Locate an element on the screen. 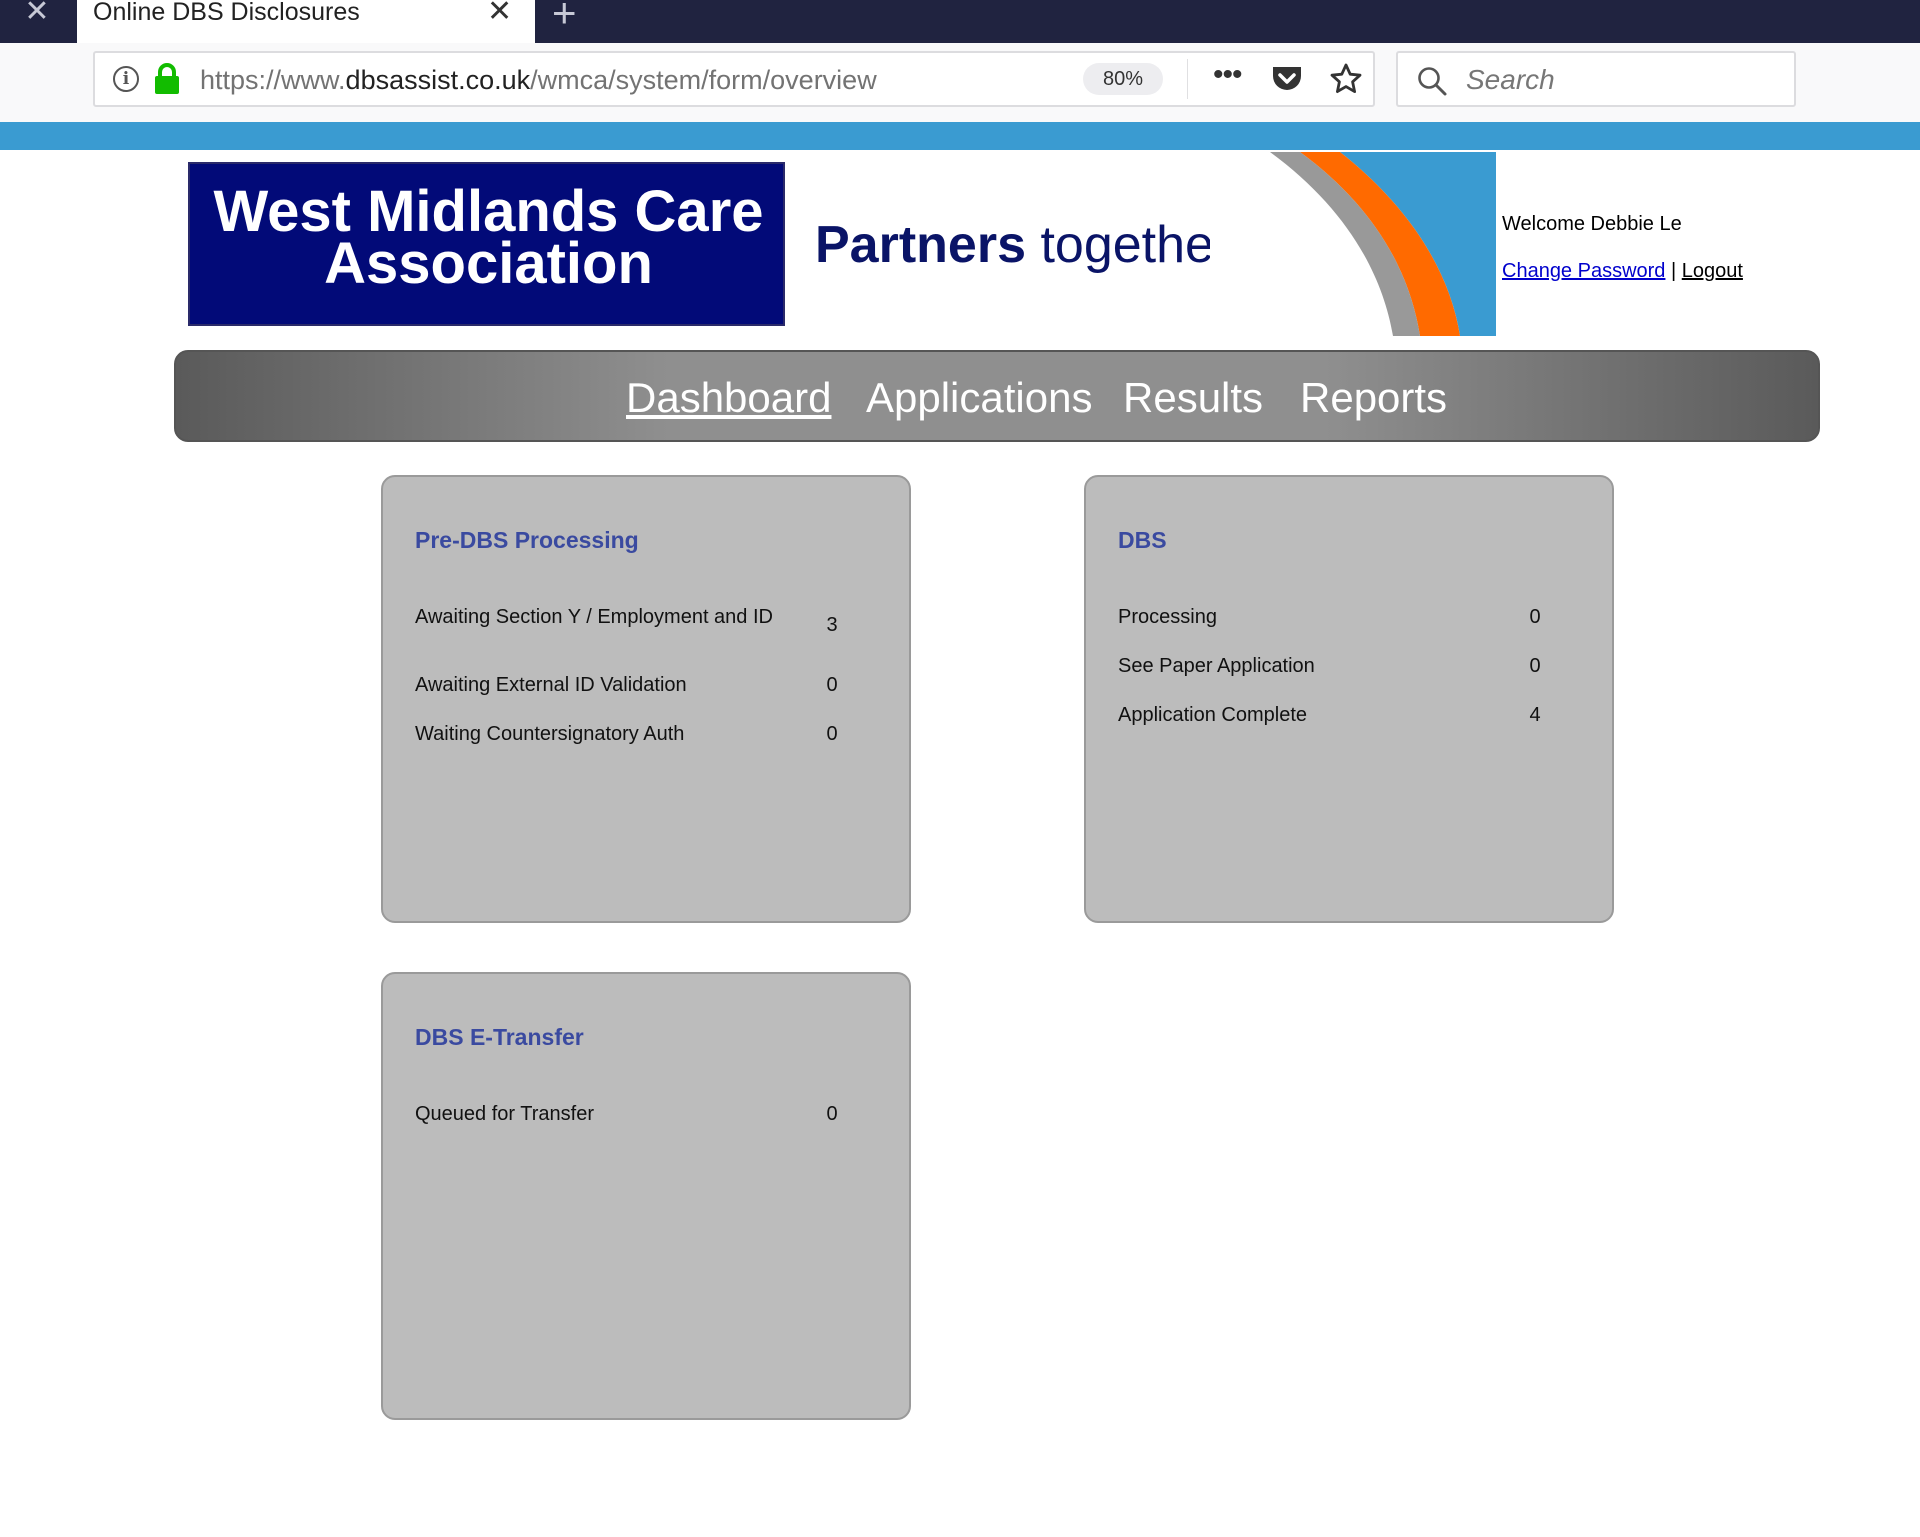  url-path: /wmca/system/form/overview is located at coordinates (703, 80).